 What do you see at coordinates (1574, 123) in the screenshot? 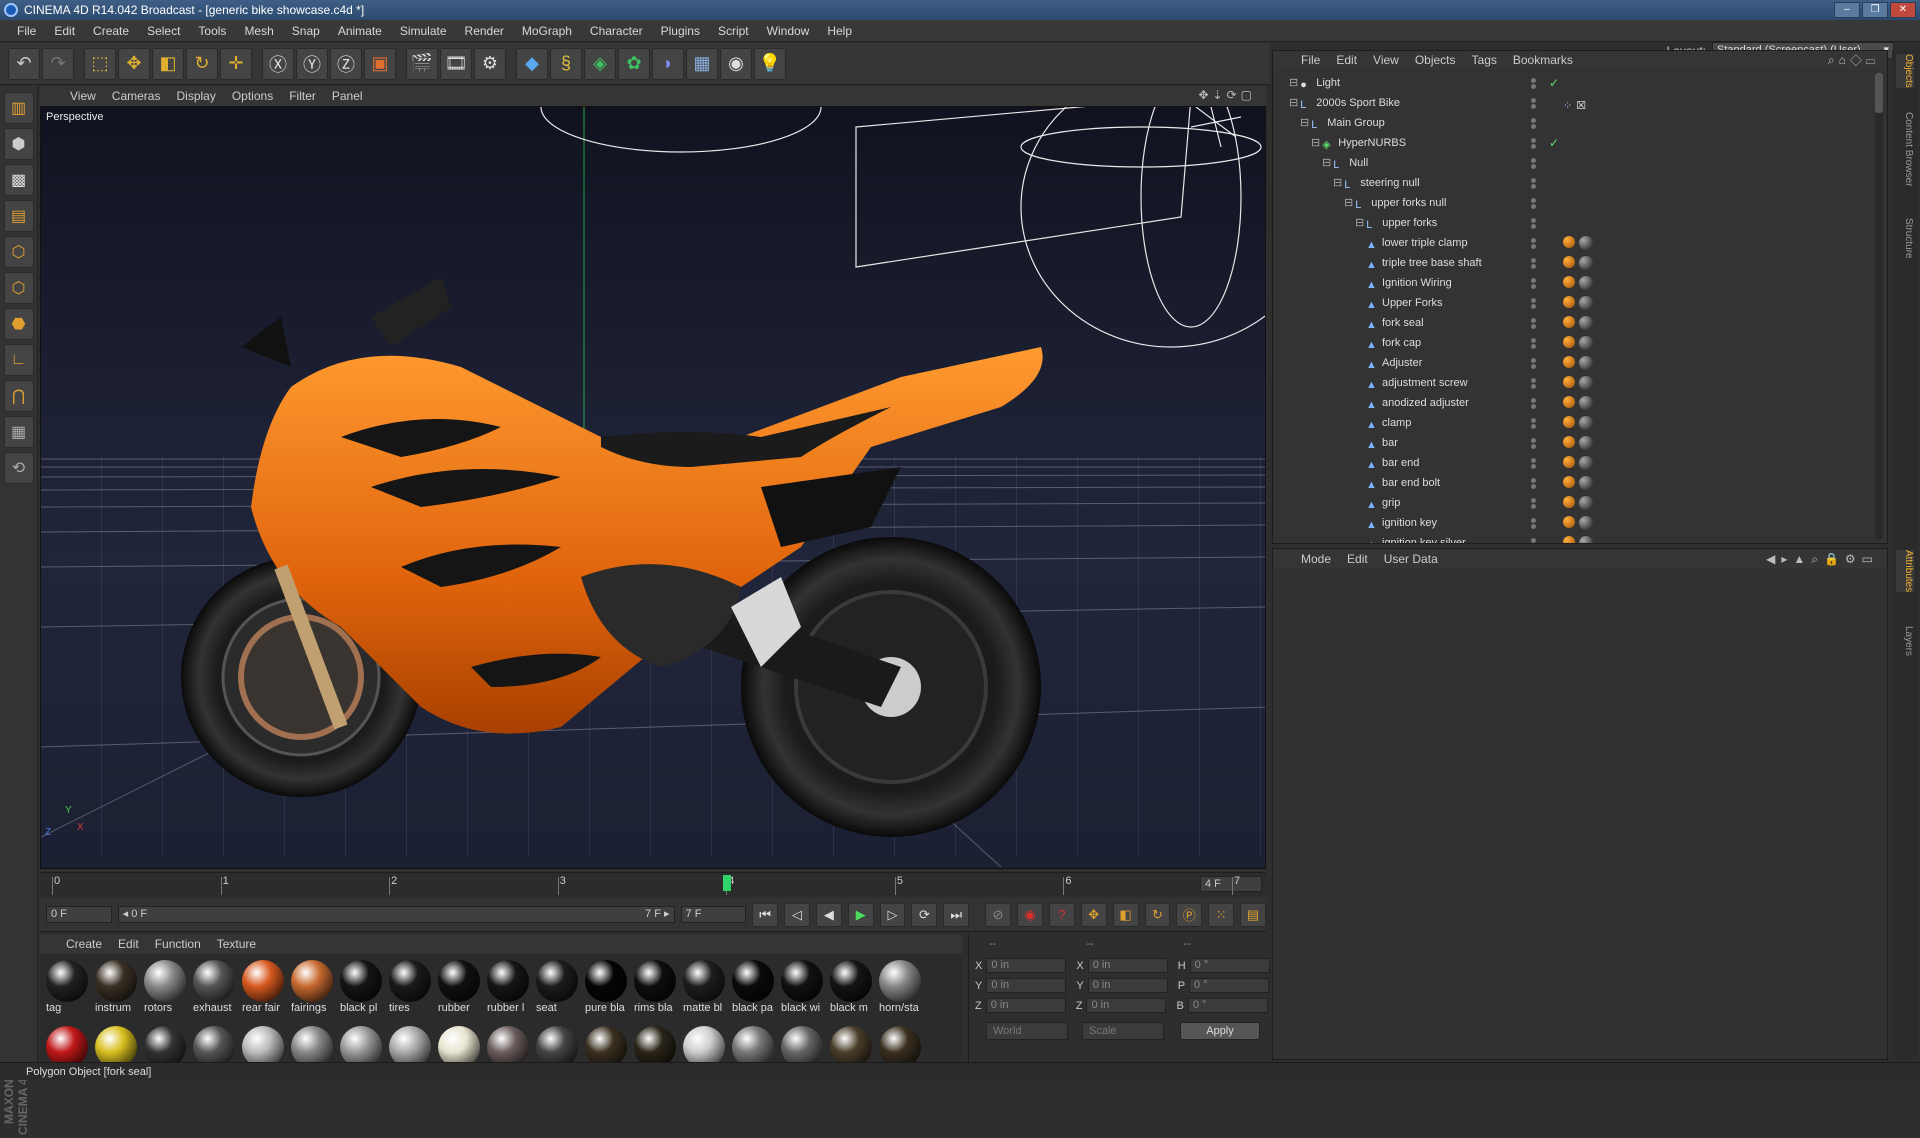
I see `object-row: ⊟ L Main Group` at bounding box center [1574, 123].